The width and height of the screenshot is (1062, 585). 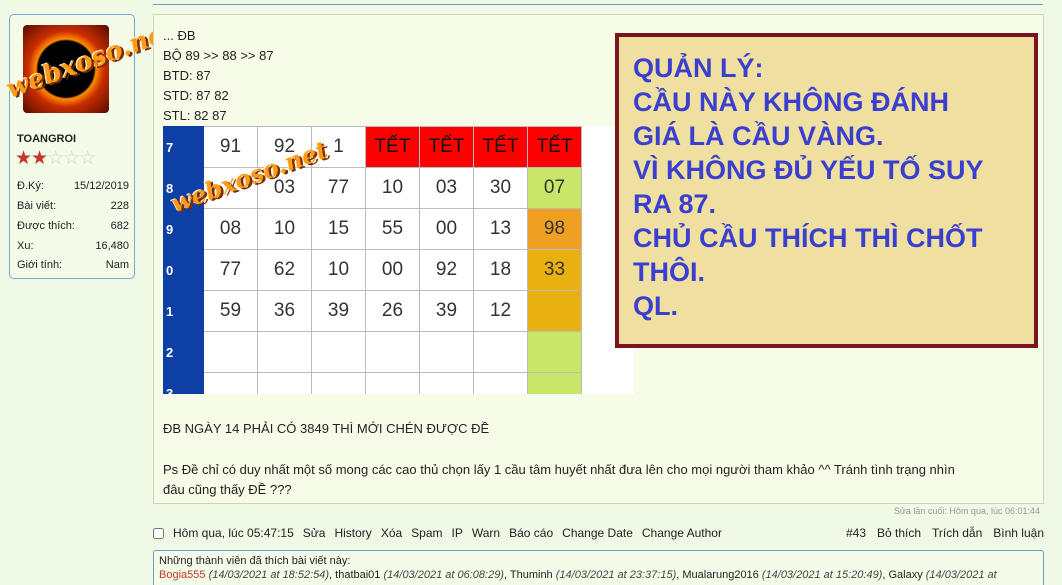 I want to click on notice-line: CẦU NÀY KHÔNG ĐÁNH, so click(x=791, y=102).